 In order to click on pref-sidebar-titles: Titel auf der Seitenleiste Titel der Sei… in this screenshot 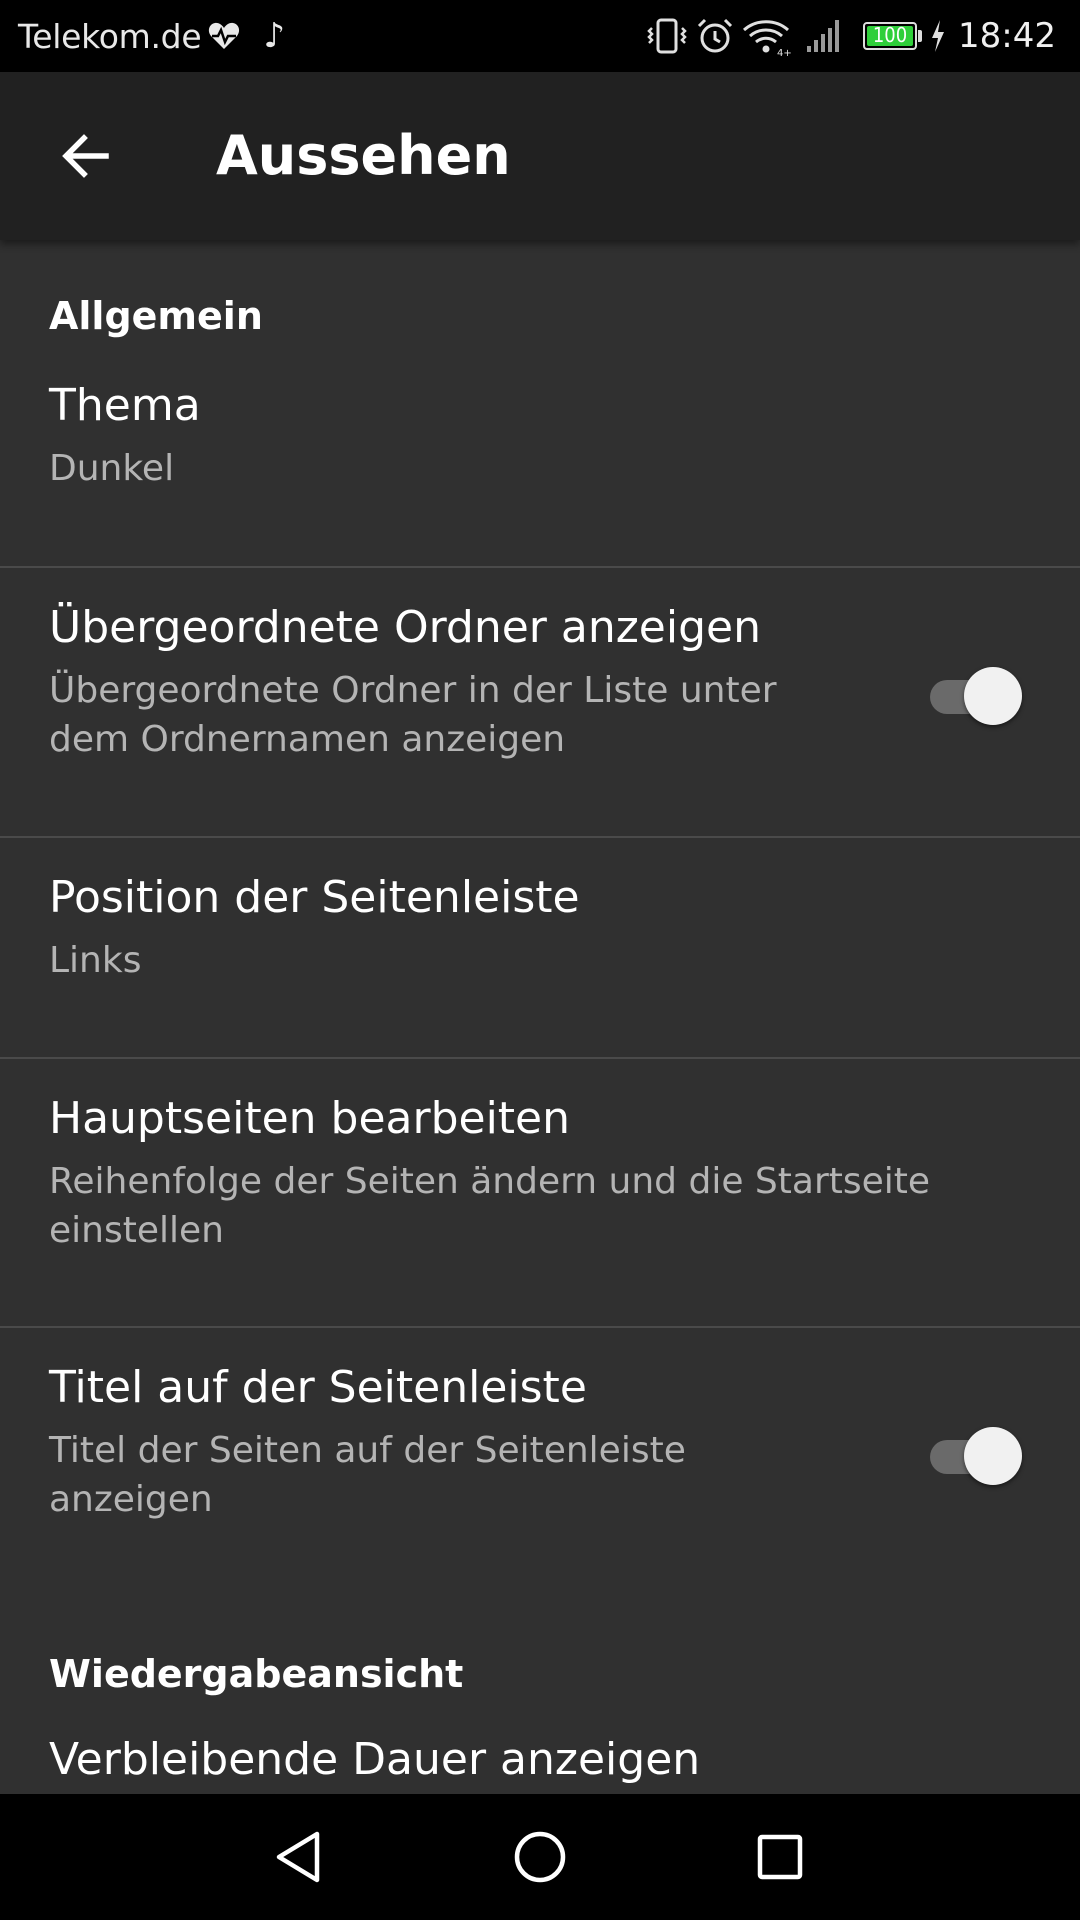, I will do `click(540, 1463)`.